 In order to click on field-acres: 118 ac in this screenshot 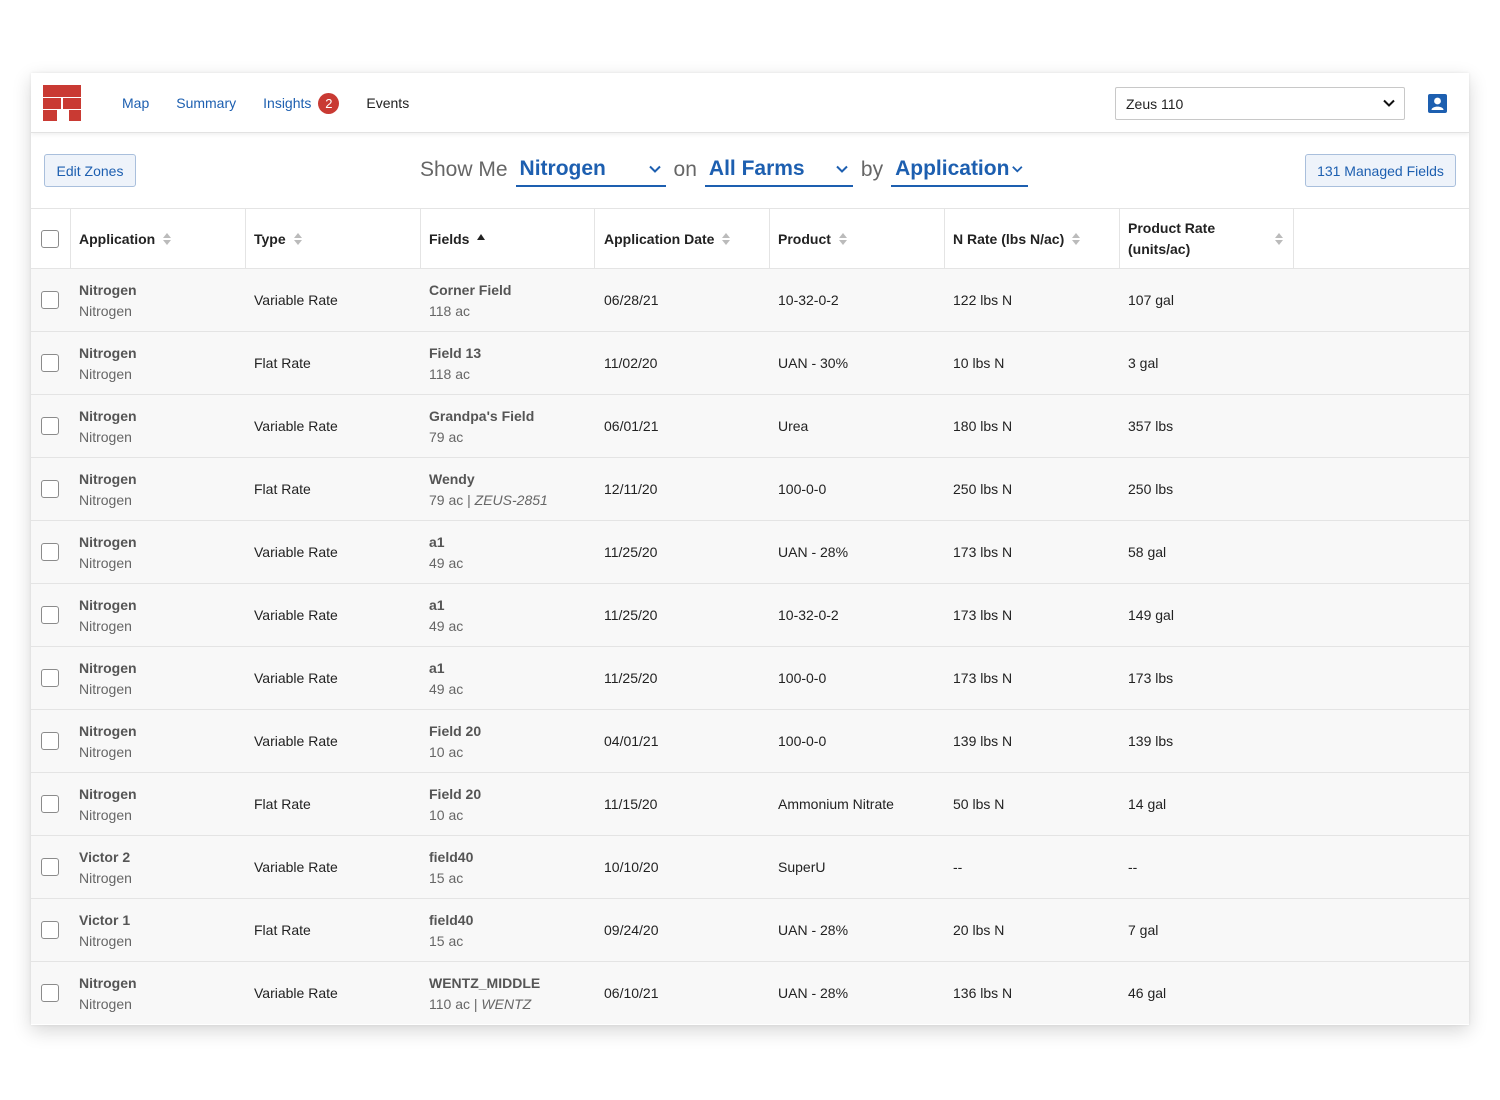, I will do `click(449, 310)`.